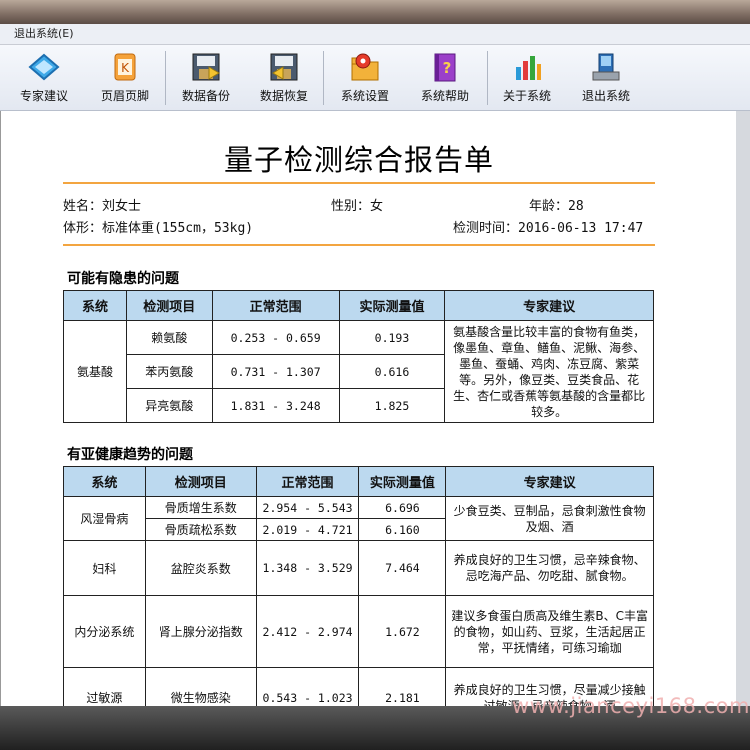 The height and width of the screenshot is (750, 750). I want to click on data-restore-label: 数据恢复, so click(283, 96).